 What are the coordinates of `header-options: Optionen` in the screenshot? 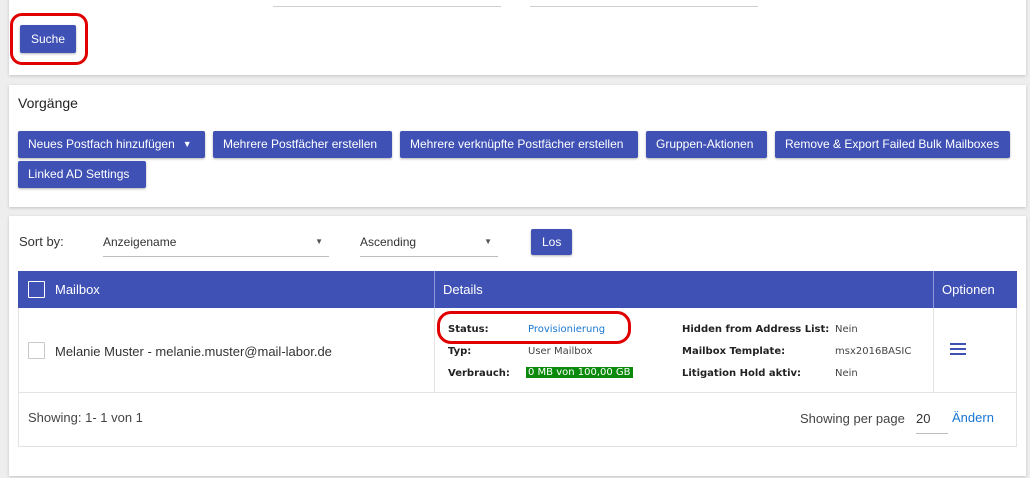 It's located at (968, 289).